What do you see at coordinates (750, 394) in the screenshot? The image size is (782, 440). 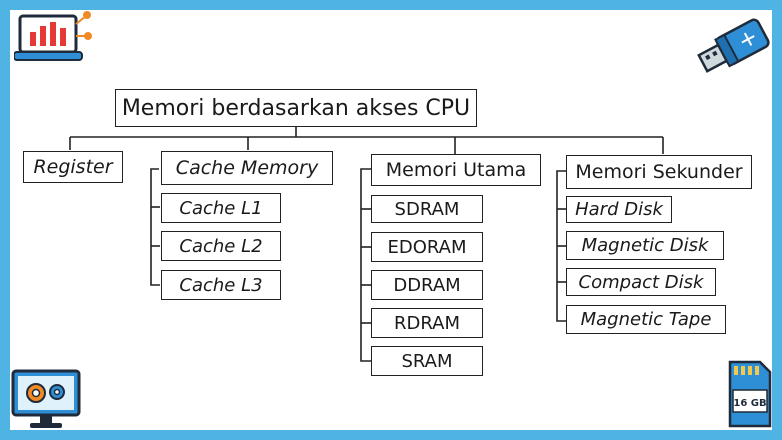 I see `sd-card-icon: 16 GB` at bounding box center [750, 394].